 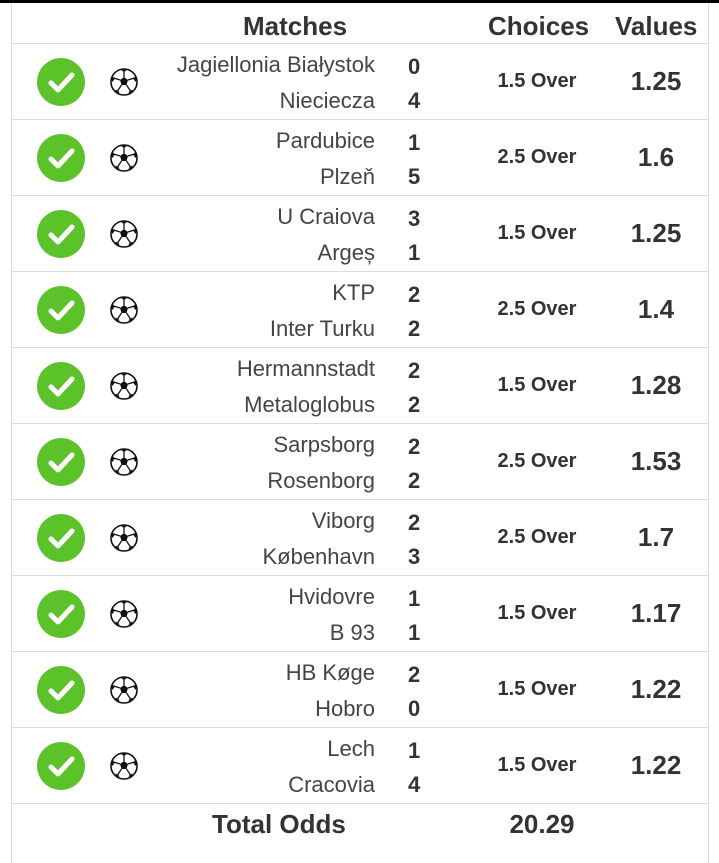 I want to click on away-team: Cracovia, so click(x=331, y=784).